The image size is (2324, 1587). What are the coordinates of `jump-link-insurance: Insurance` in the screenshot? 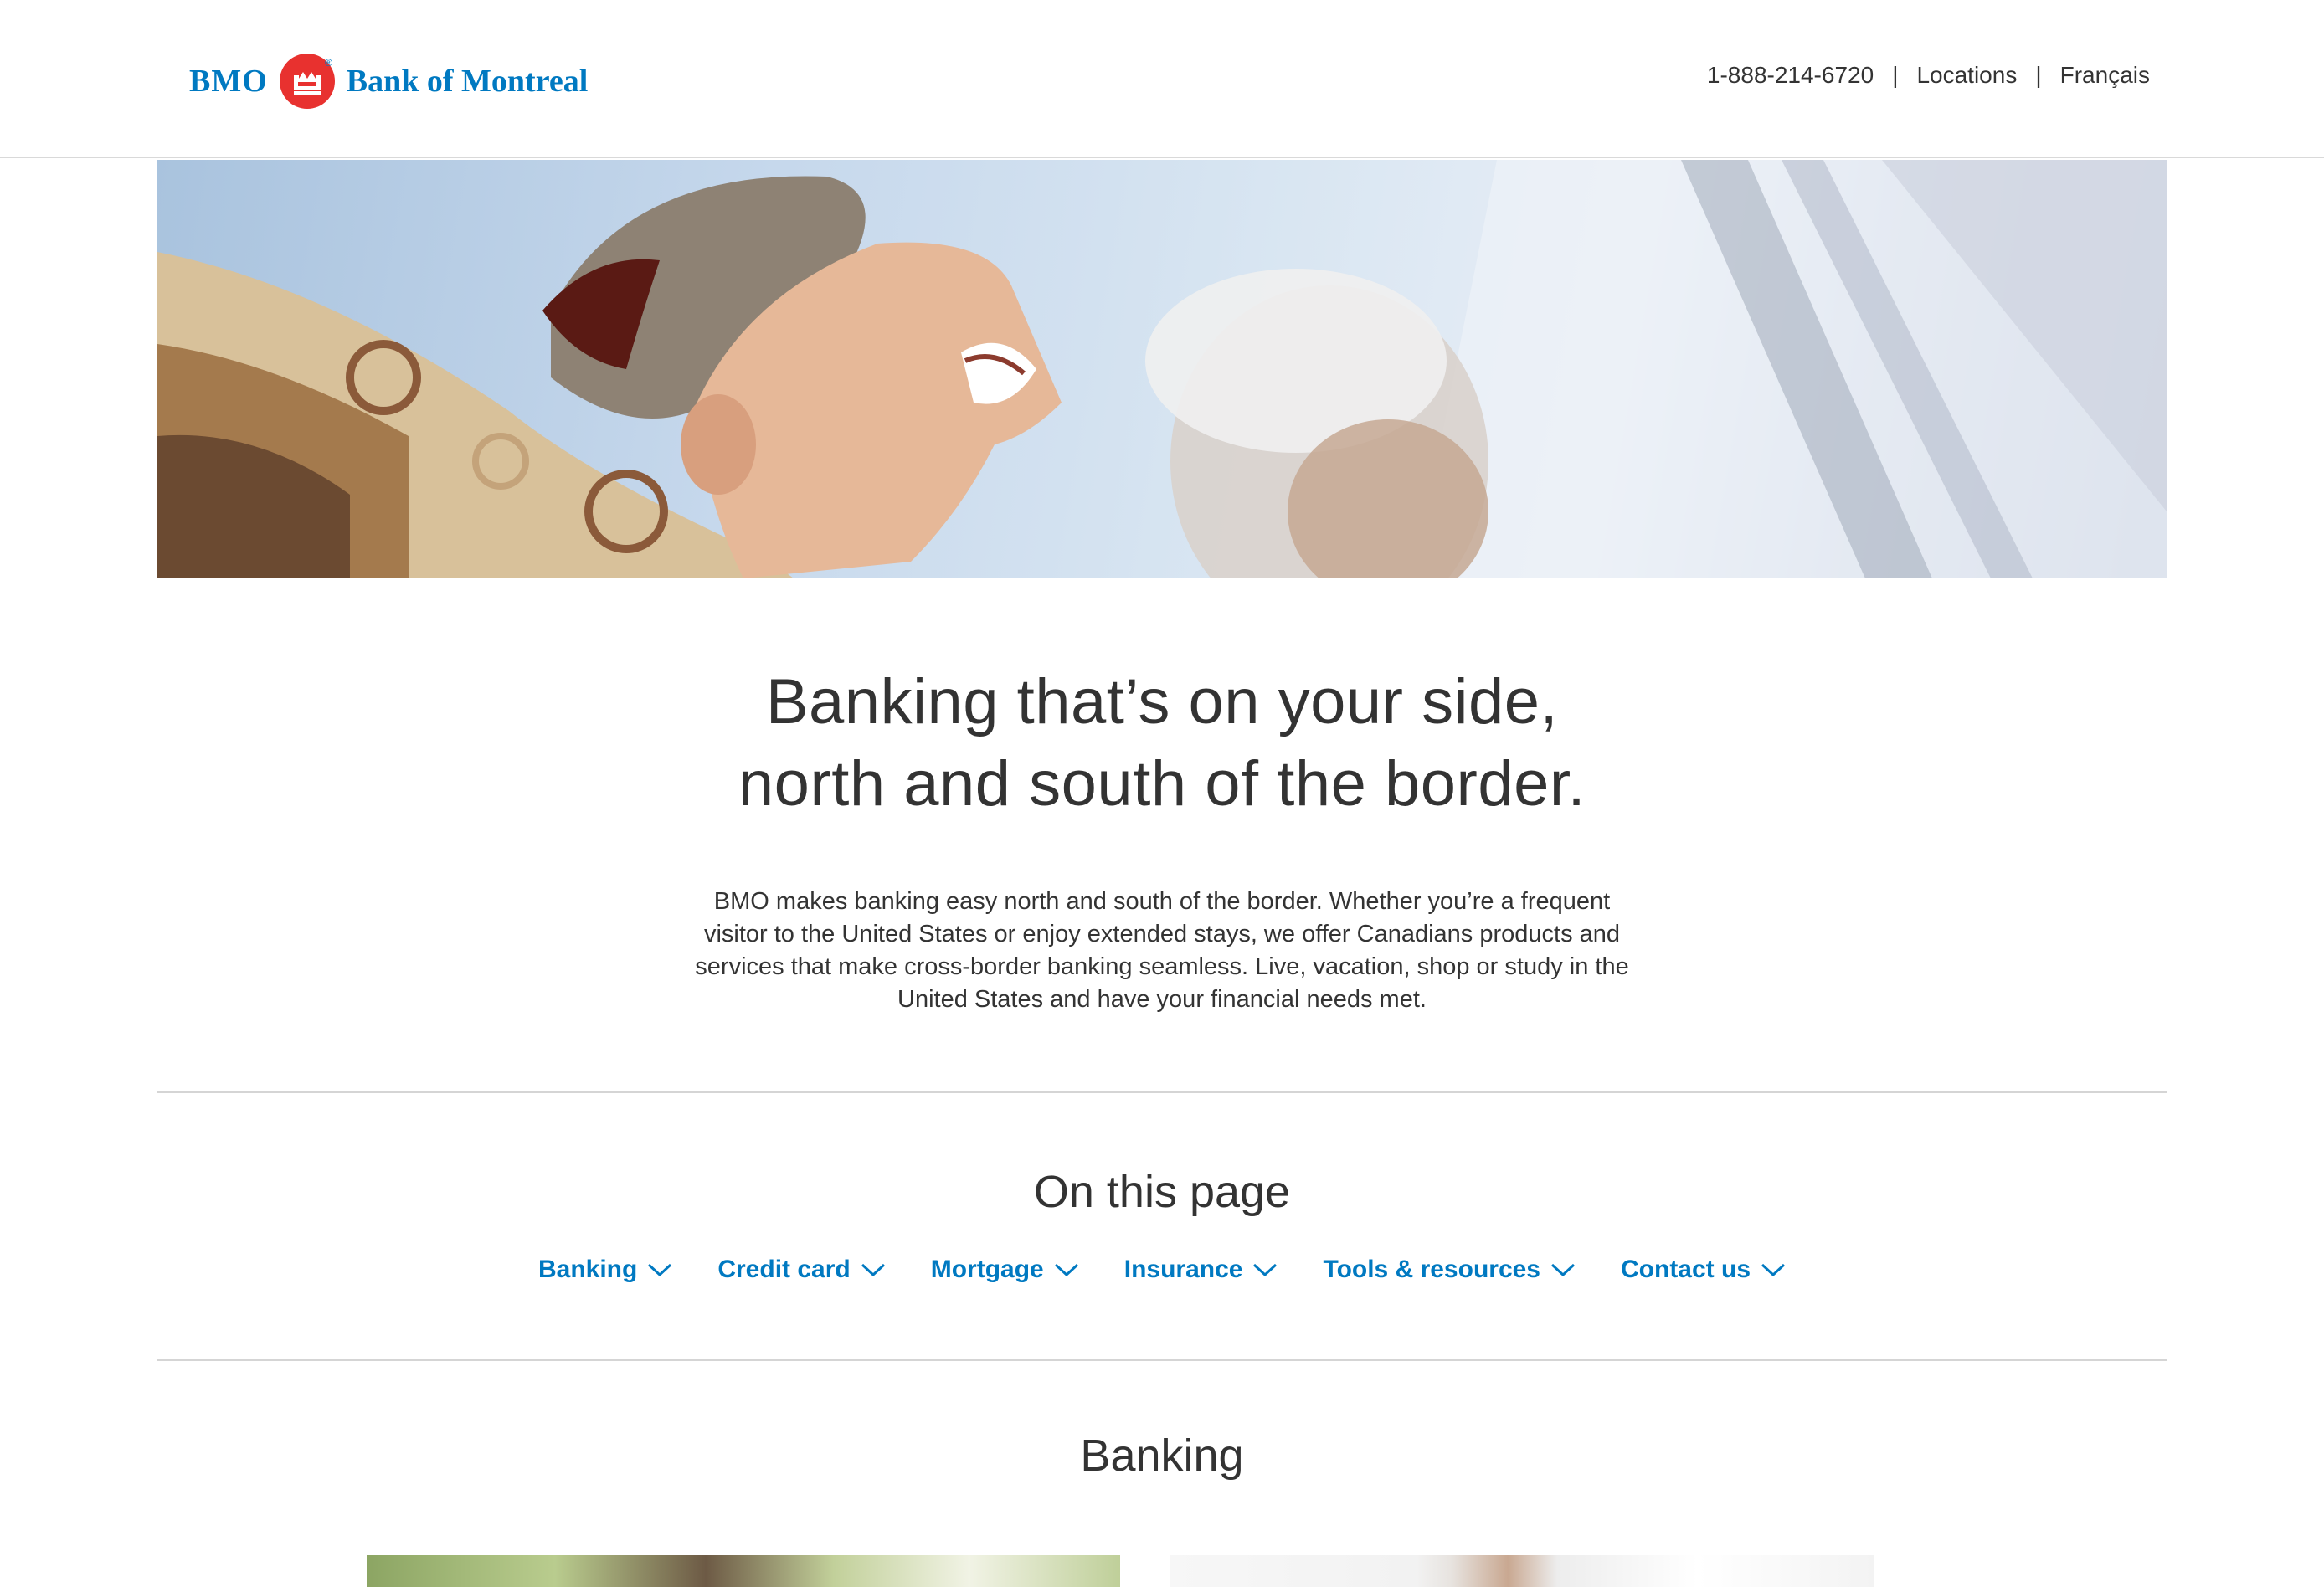 It's located at (1201, 1270).